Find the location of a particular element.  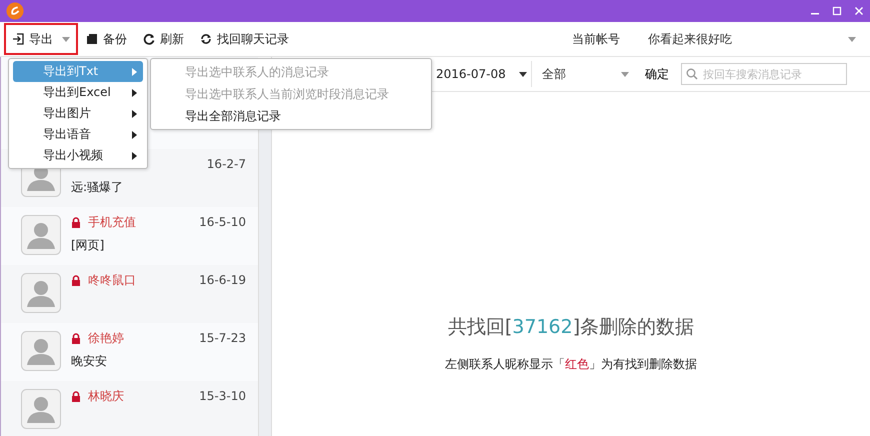

hint-text: 左侧联系人昵称显示「红色」为有找到删除数据 is located at coordinates (571, 364).